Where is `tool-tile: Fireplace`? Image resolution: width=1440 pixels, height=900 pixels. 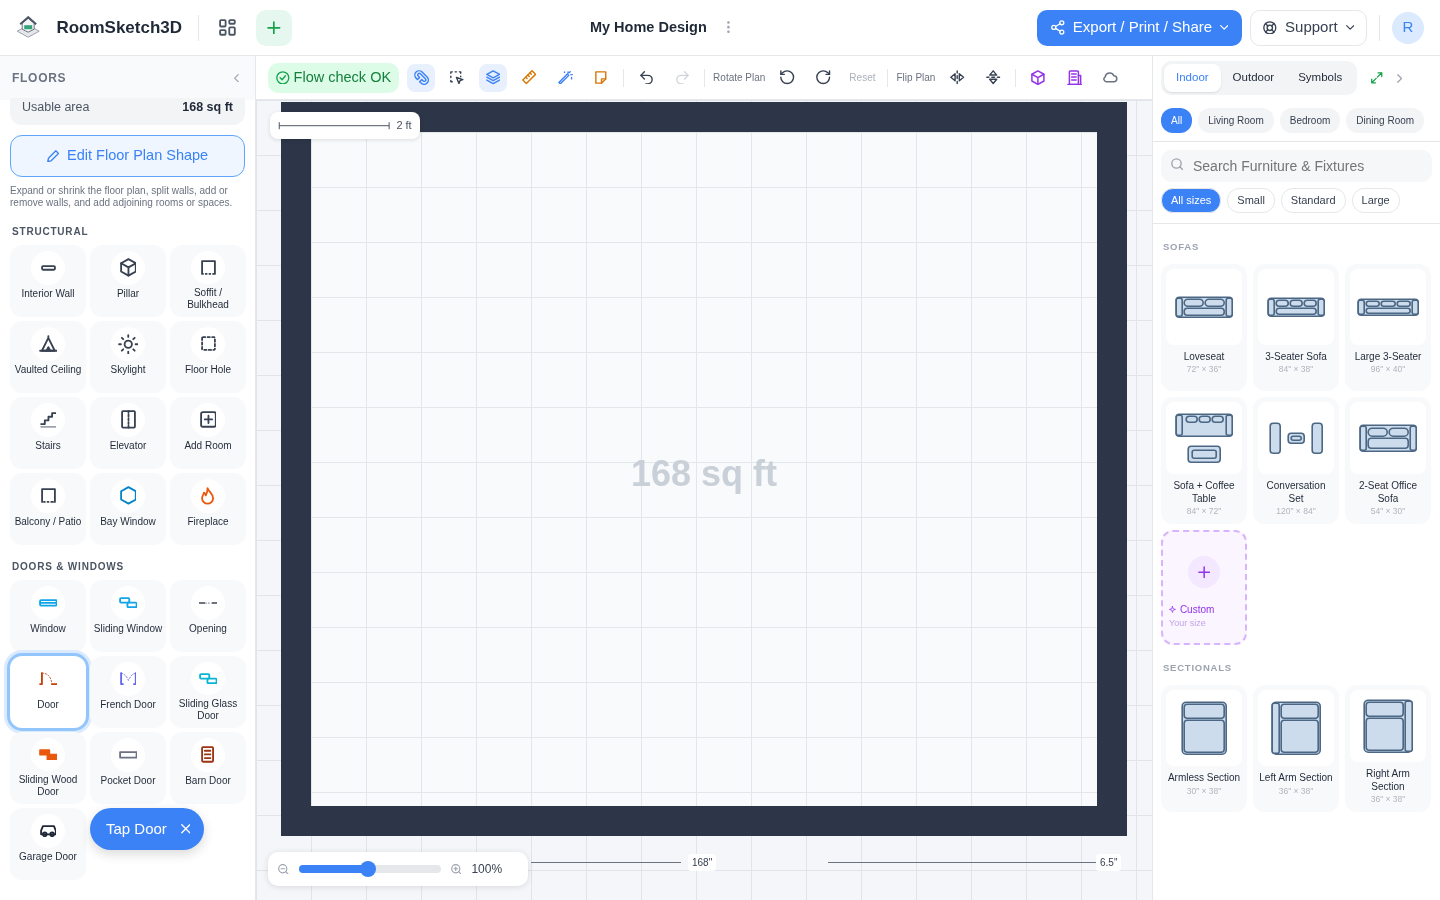
tool-tile: Fireplace is located at coordinates (208, 508).